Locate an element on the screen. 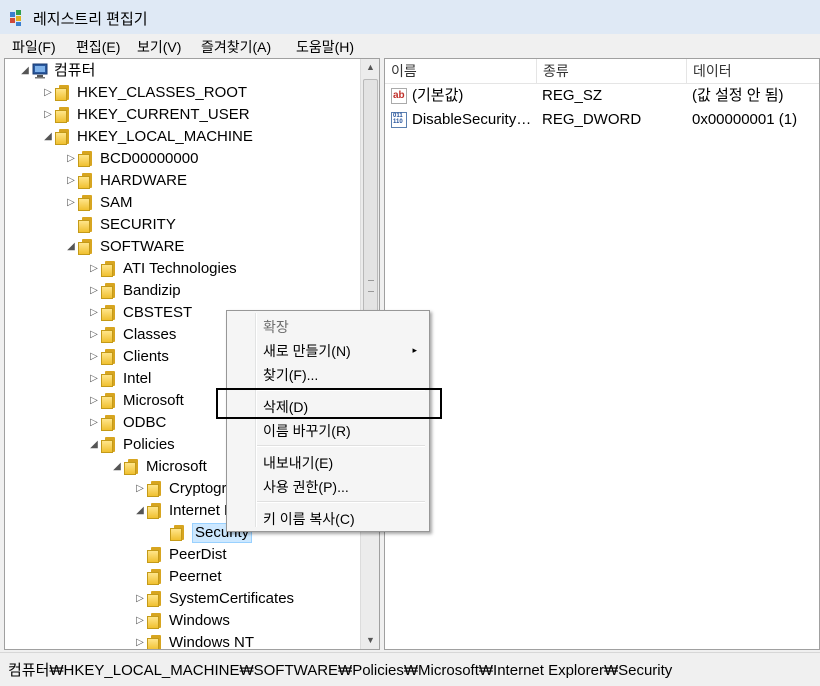 The width and height of the screenshot is (820, 686). list-header: 이름 종류 데이터 is located at coordinates (602, 71).